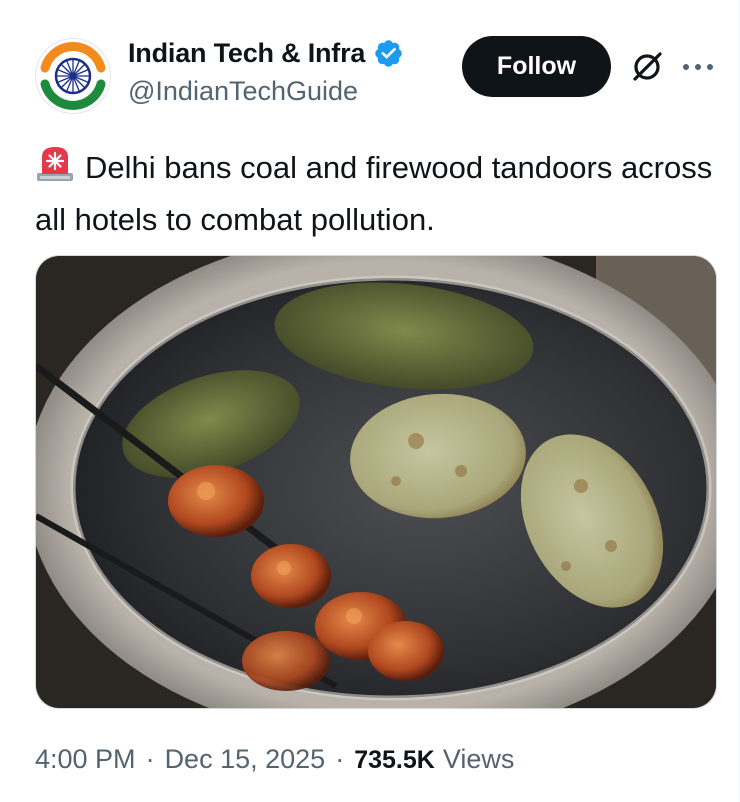 The height and width of the screenshot is (802, 740). I want to click on more-options-button, so click(698, 67).